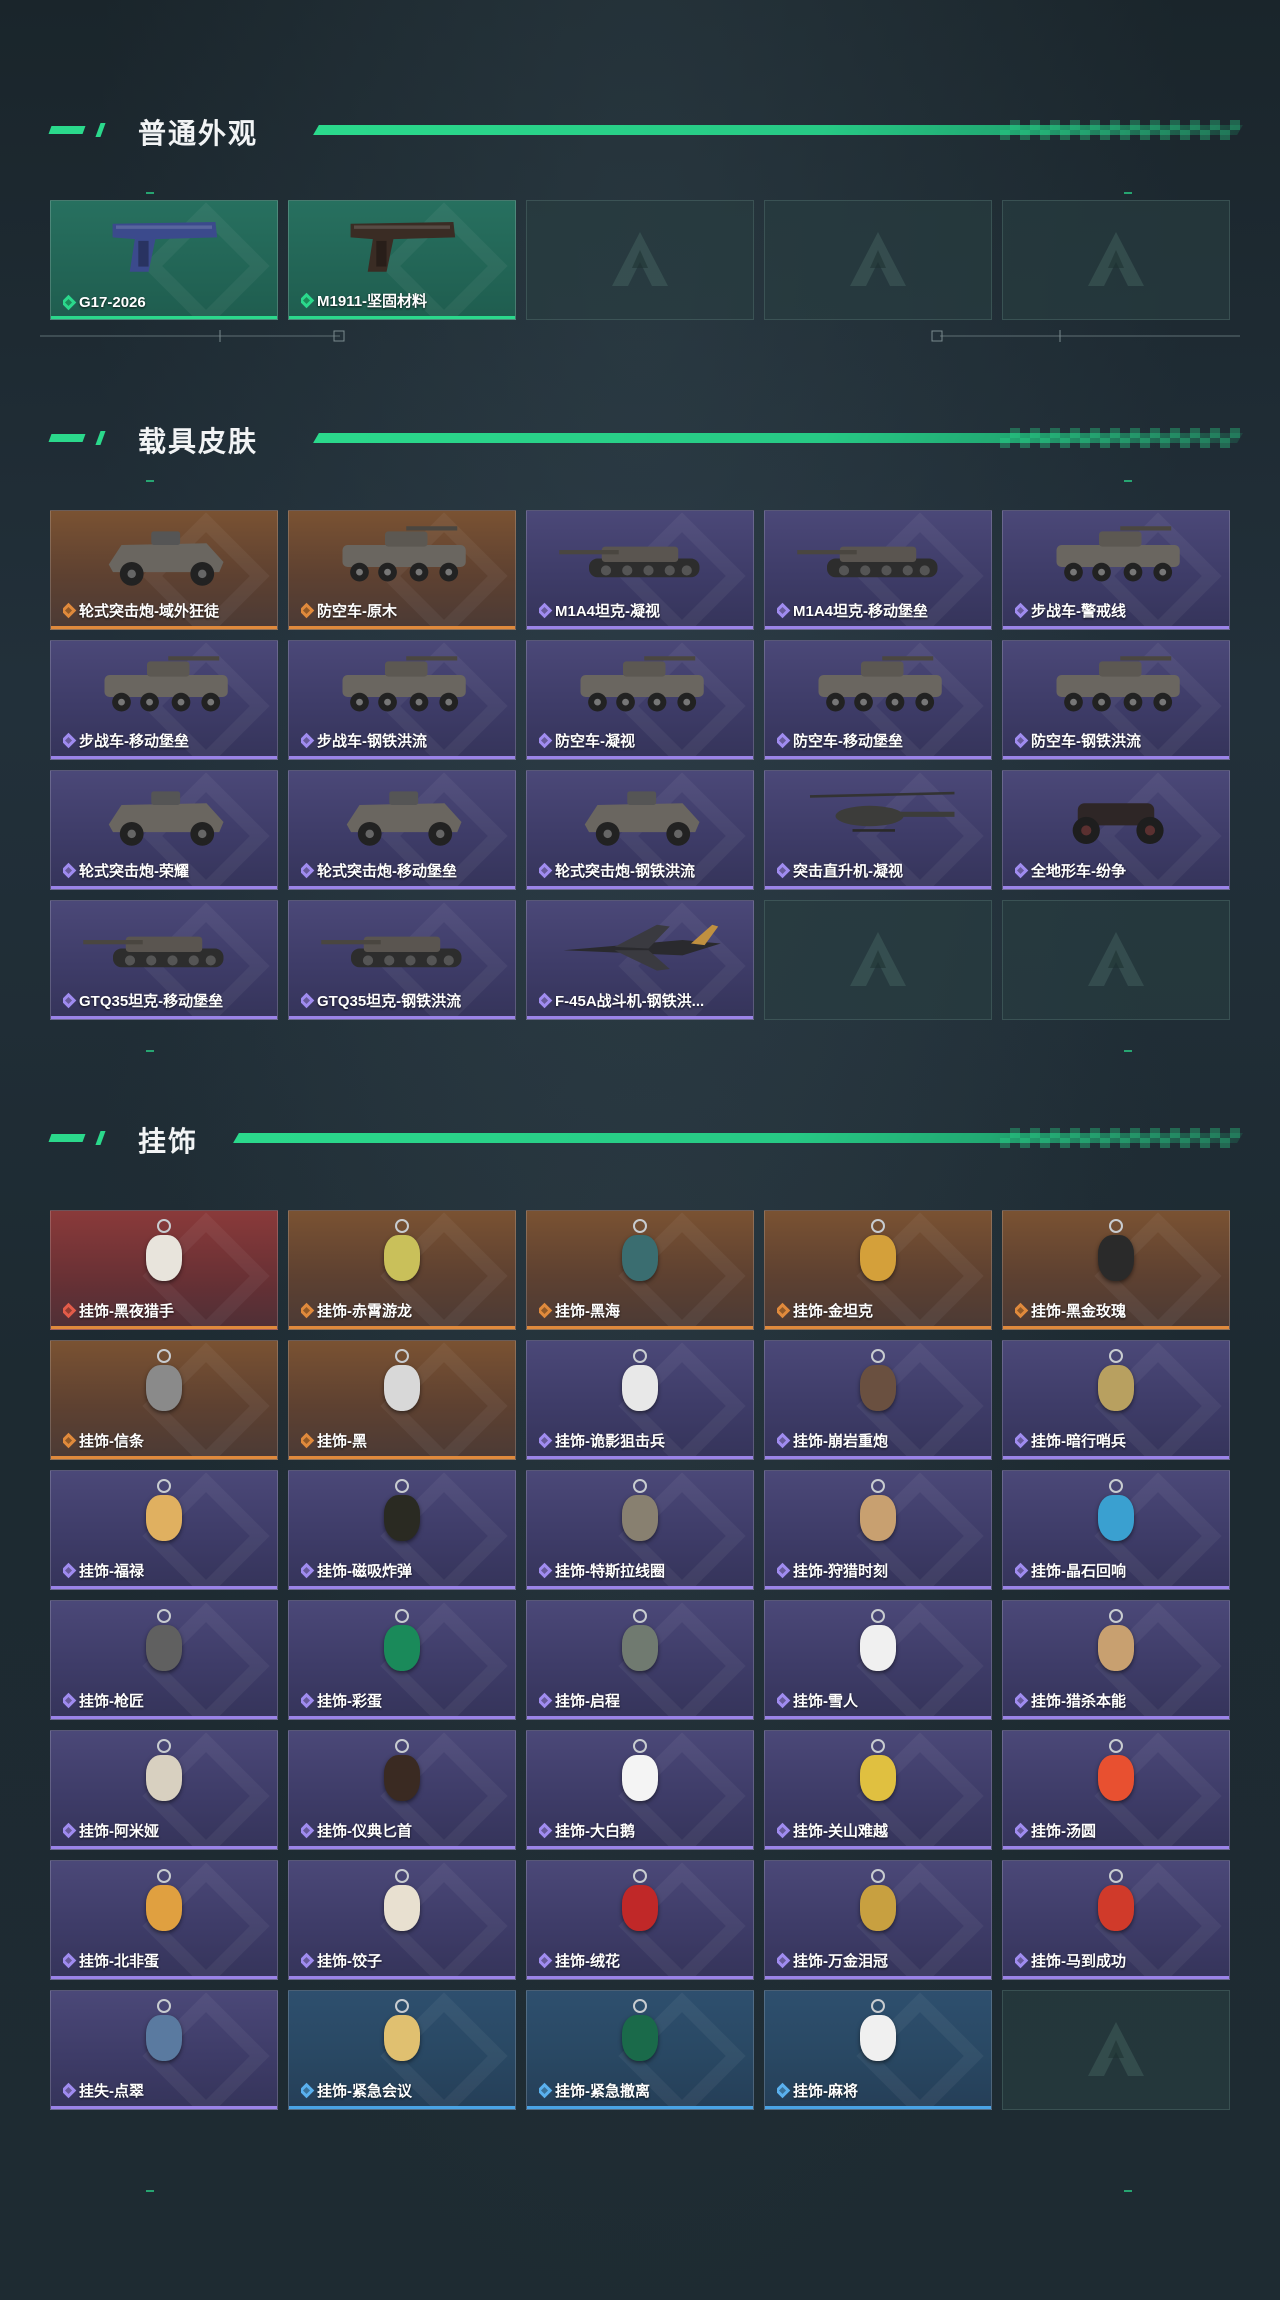 This screenshot has height=2300, width=1280. What do you see at coordinates (402, 570) in the screenshot?
I see `vehicle-card: 防空车-原木` at bounding box center [402, 570].